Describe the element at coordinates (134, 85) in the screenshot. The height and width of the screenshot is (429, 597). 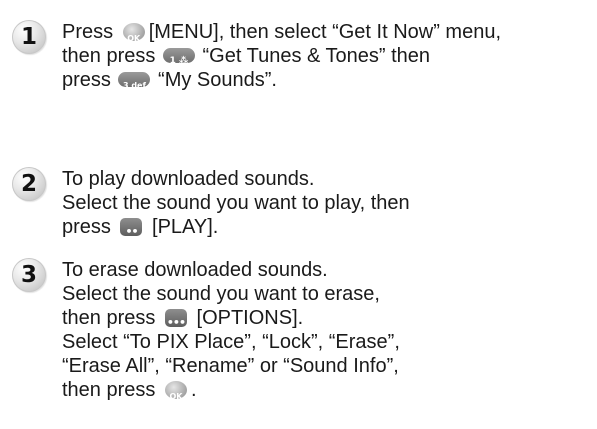
I see `key-3-icon` at that location.